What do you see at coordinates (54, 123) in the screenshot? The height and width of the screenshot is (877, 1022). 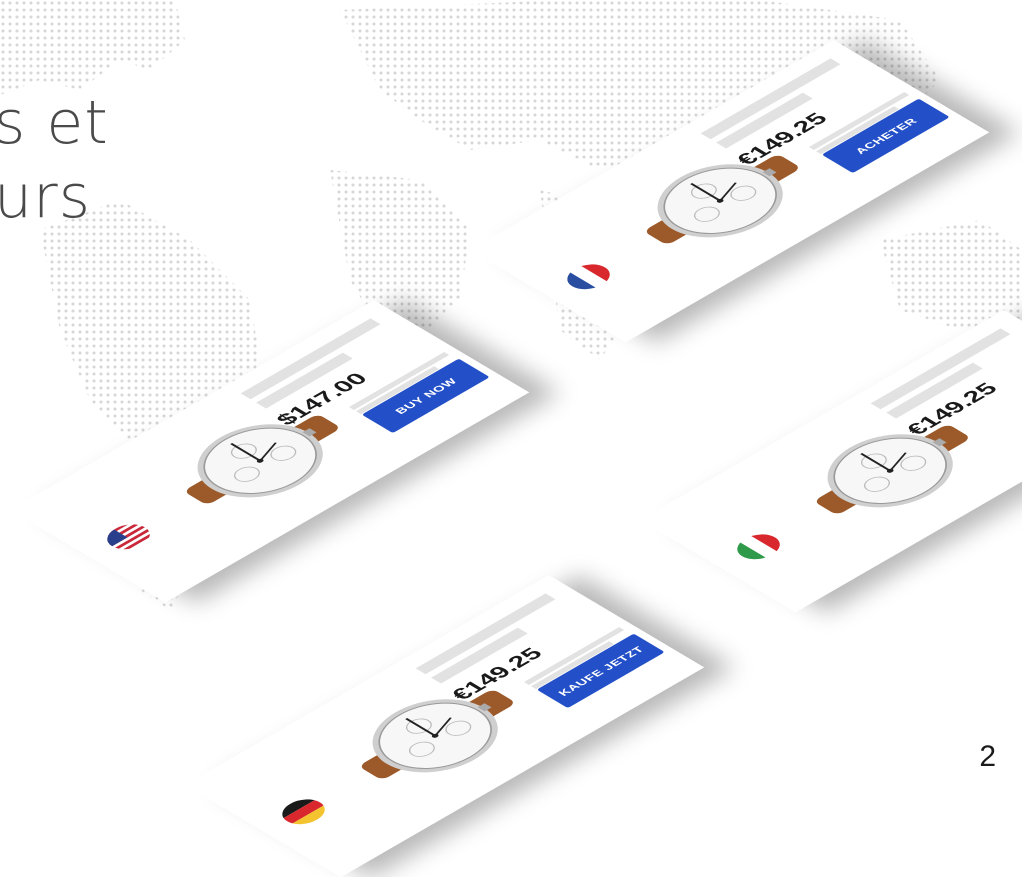 I see `headline-line-1: s et` at bounding box center [54, 123].